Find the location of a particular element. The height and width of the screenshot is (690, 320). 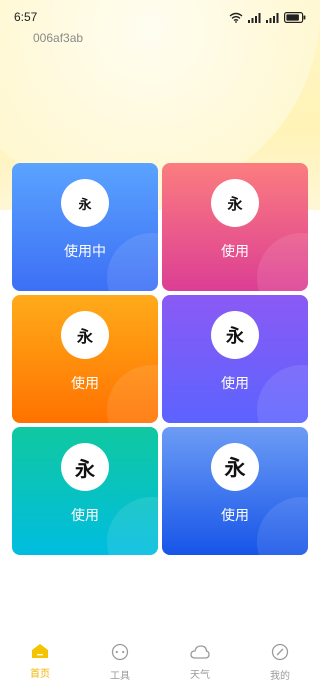

tab-tools: 工具 is located at coordinates (120, 664).